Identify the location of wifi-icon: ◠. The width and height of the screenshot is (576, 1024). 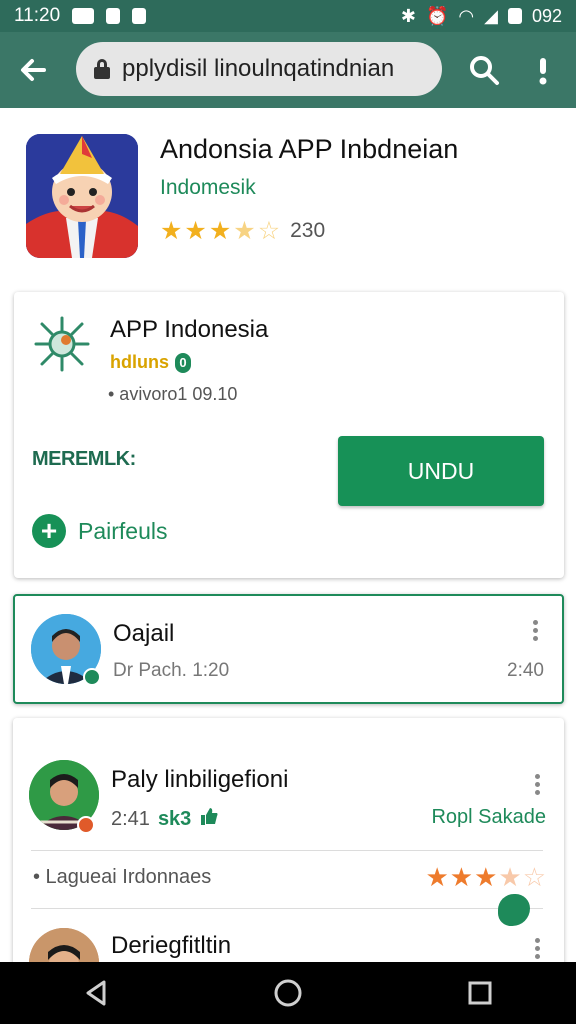
(466, 15).